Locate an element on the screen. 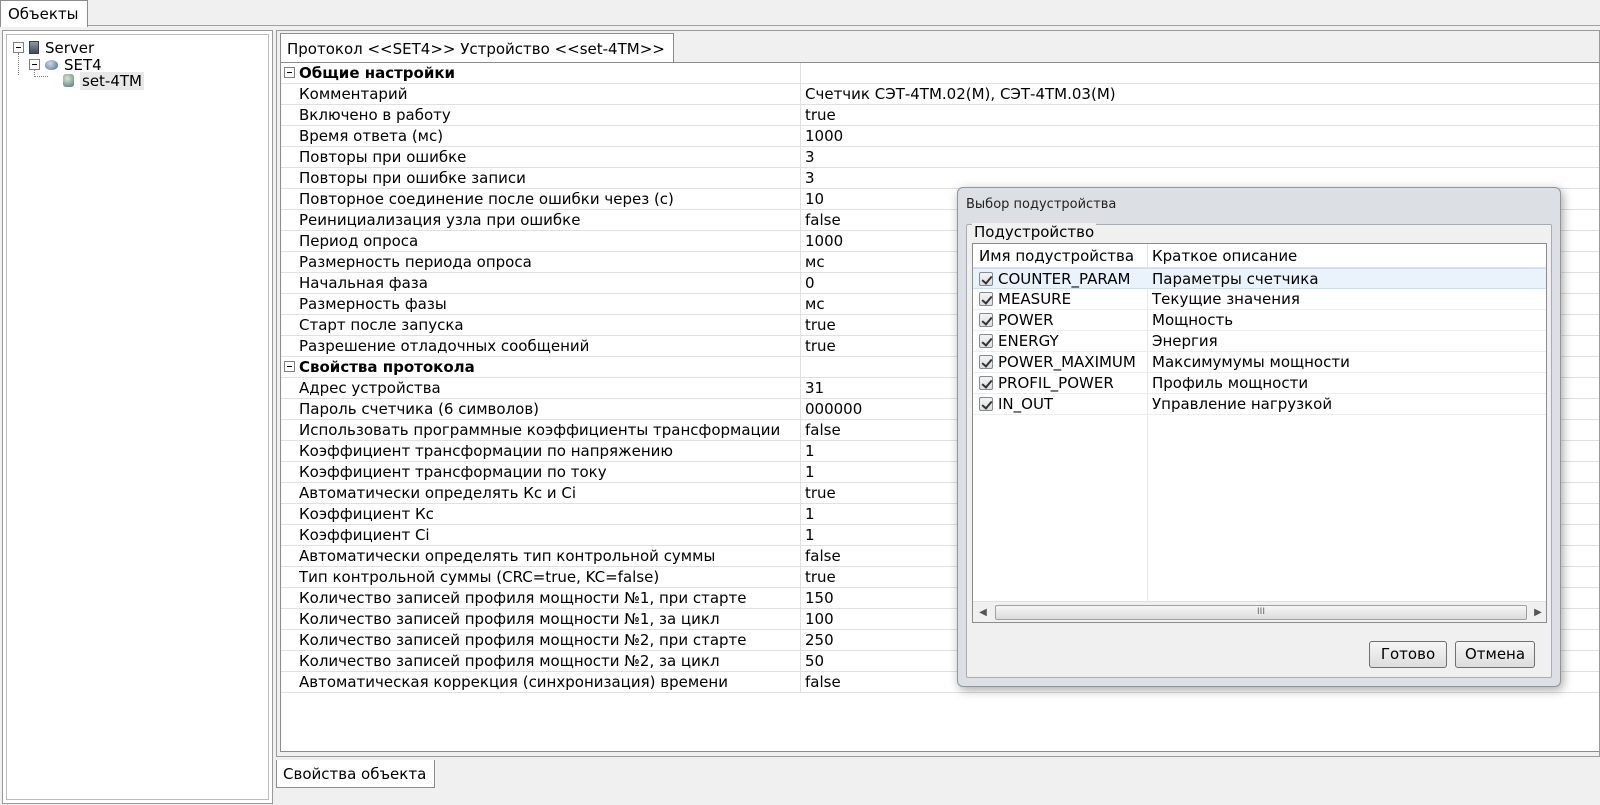 This screenshot has width=1600, height=805. property-row: Повторы при ошибке 3 is located at coordinates (940, 157).